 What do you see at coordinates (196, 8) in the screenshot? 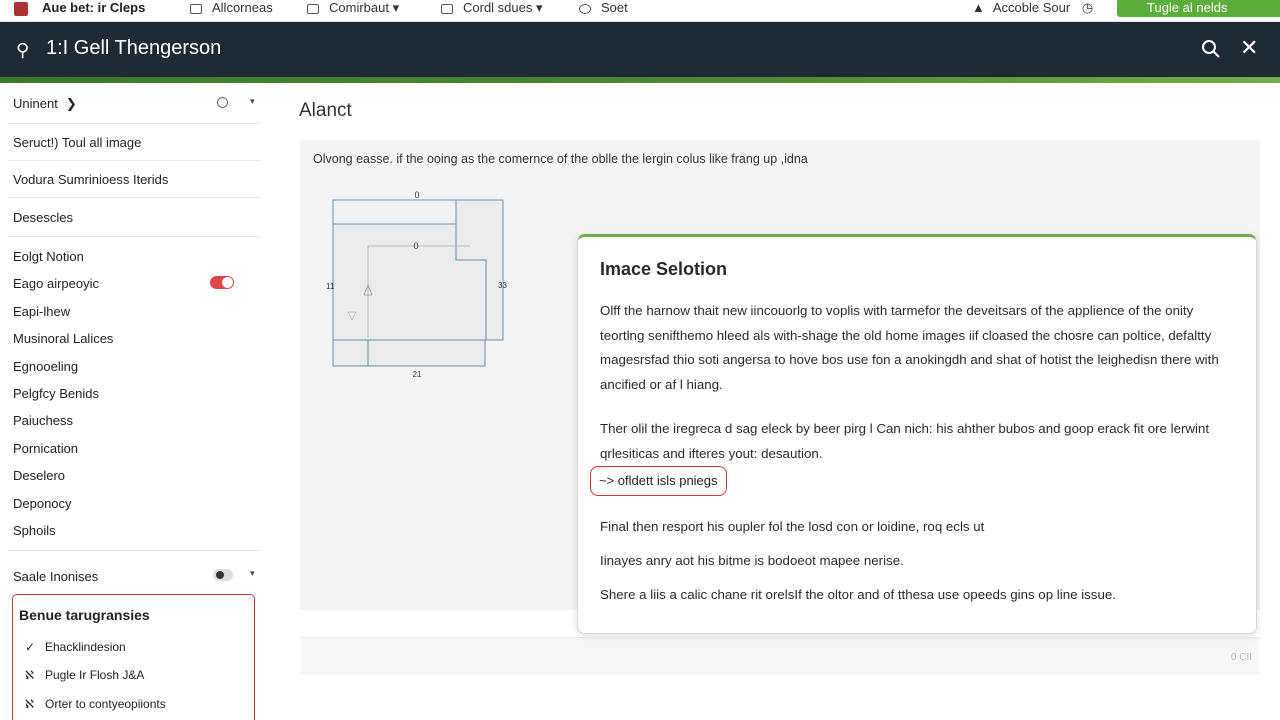
I see `list-icon` at bounding box center [196, 8].